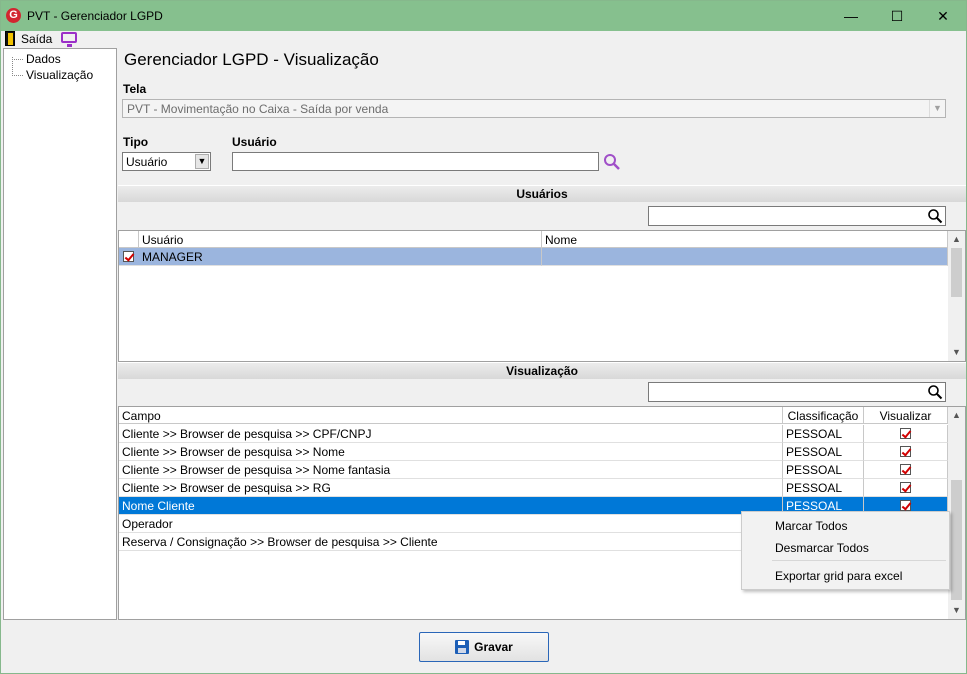 The image size is (967, 674). I want to click on users-grid-scrollbar: ▲ ▼, so click(956, 296).